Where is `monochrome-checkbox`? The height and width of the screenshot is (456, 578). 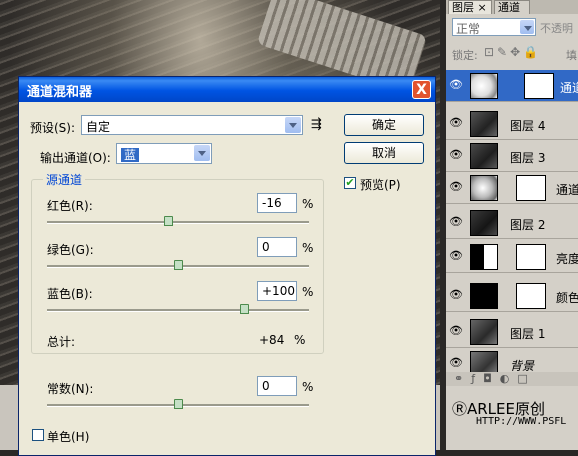
monochrome-checkbox is located at coordinates (38, 435).